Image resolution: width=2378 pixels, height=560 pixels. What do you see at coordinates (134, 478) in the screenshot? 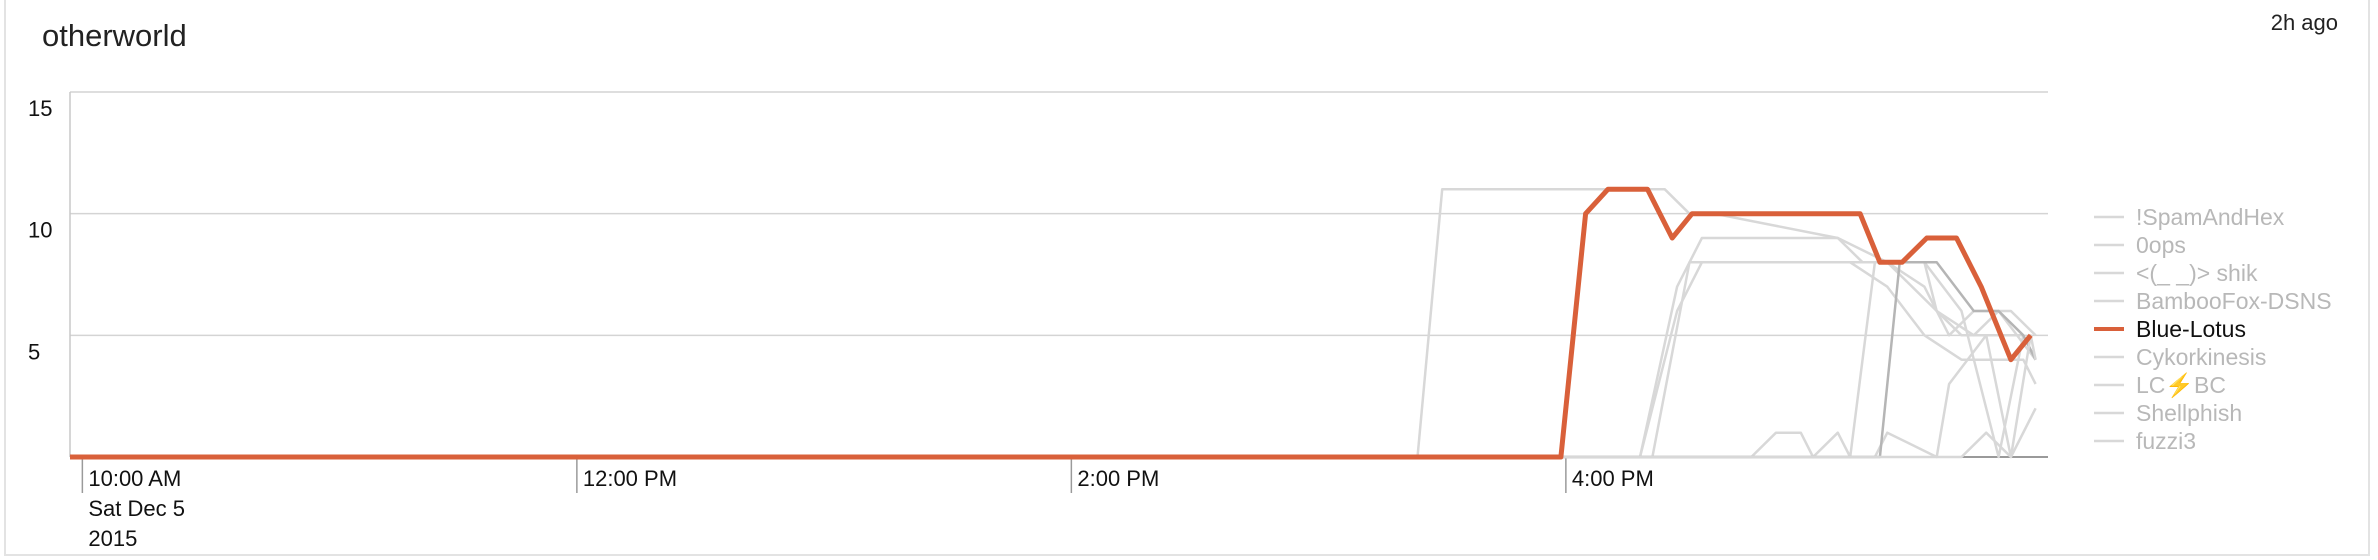
I see `x-tick-label: 10:00 AM` at bounding box center [134, 478].